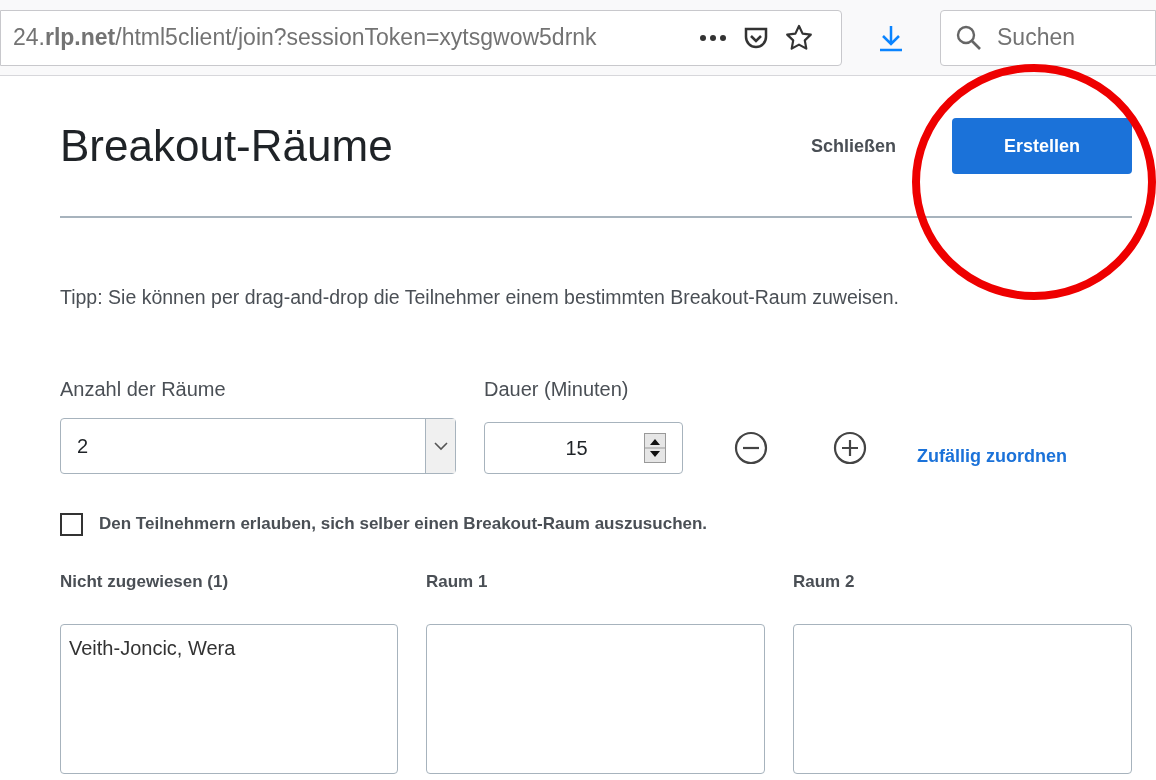  Describe the element at coordinates (258, 446) in the screenshot. I see `rooms-select: 2` at that location.